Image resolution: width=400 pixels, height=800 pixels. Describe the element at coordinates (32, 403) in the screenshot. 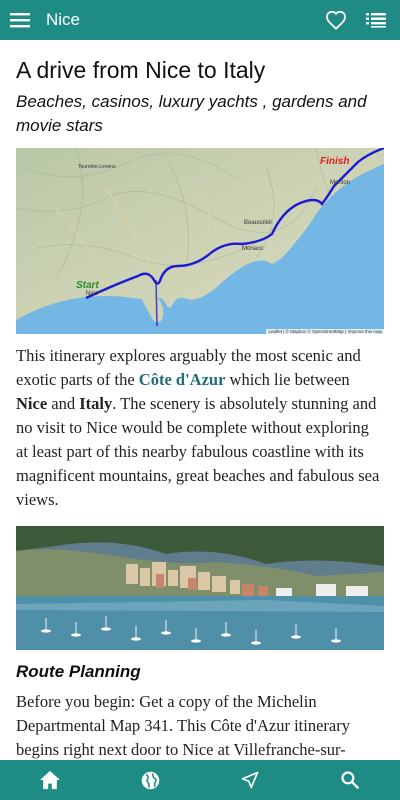

I see `intro-bold-nice: Nice` at that location.